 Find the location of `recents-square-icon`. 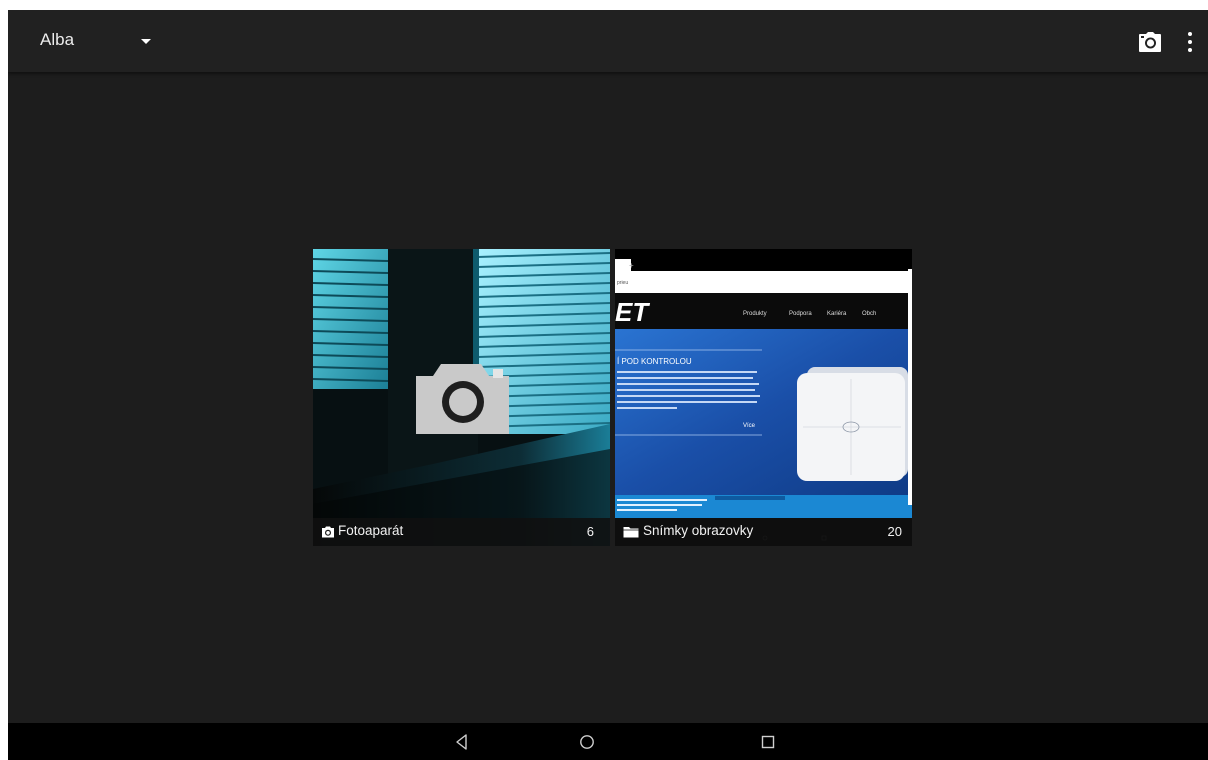

recents-square-icon is located at coordinates (768, 742).